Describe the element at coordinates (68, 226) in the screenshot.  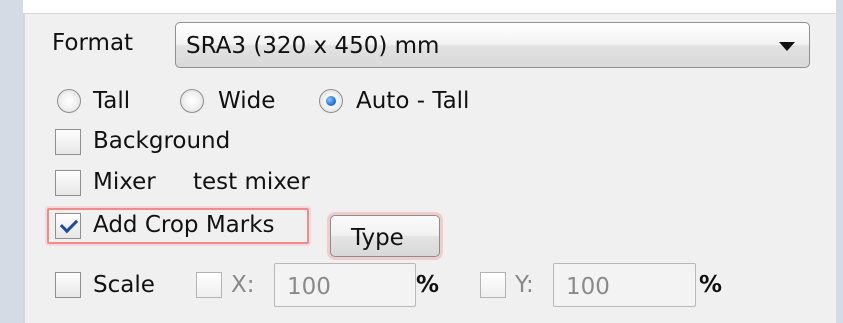
I see `add-crop-marks-checkbox` at that location.